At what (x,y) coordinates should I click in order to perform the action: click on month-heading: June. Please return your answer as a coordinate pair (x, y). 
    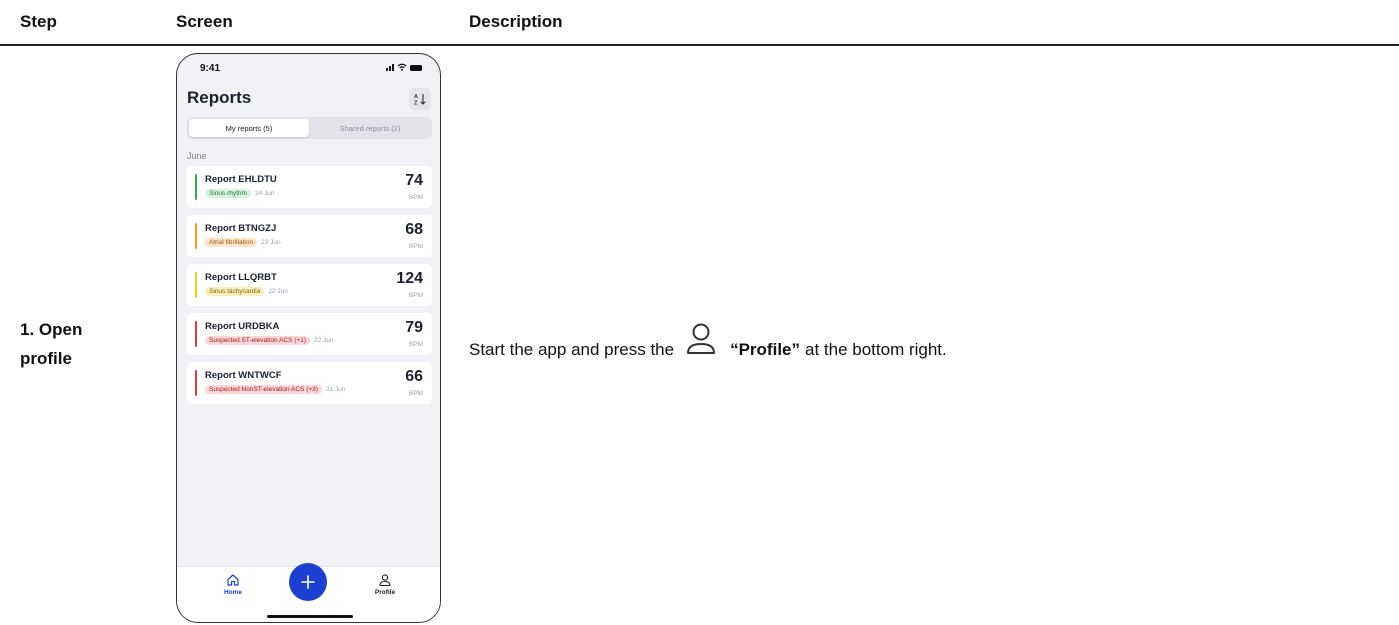
    Looking at the image, I should click on (197, 156).